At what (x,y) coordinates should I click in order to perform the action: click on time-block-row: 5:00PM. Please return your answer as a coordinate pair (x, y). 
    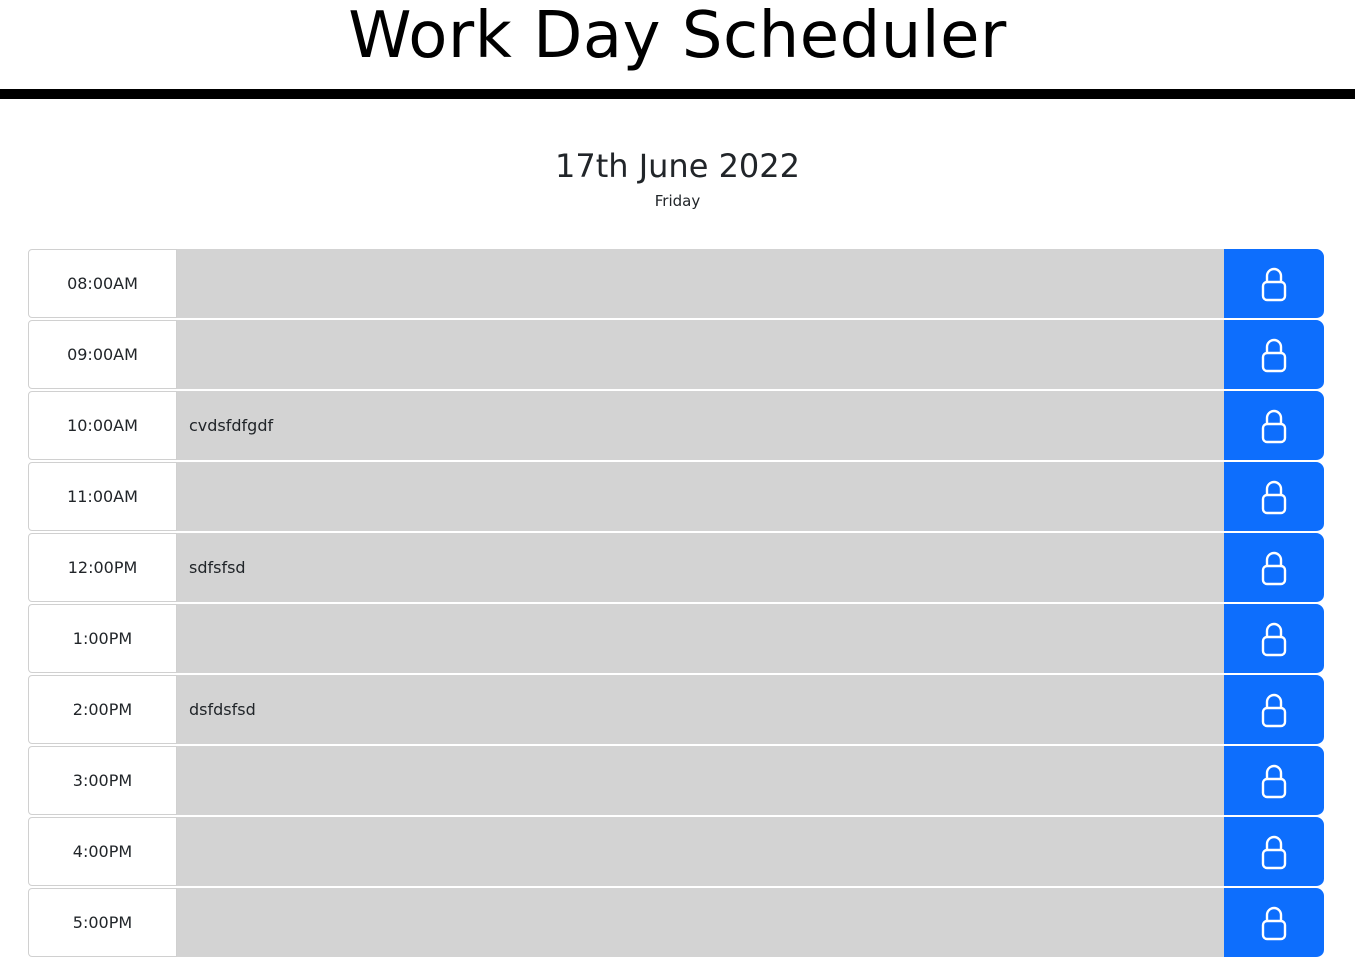
    Looking at the image, I should click on (676, 923).